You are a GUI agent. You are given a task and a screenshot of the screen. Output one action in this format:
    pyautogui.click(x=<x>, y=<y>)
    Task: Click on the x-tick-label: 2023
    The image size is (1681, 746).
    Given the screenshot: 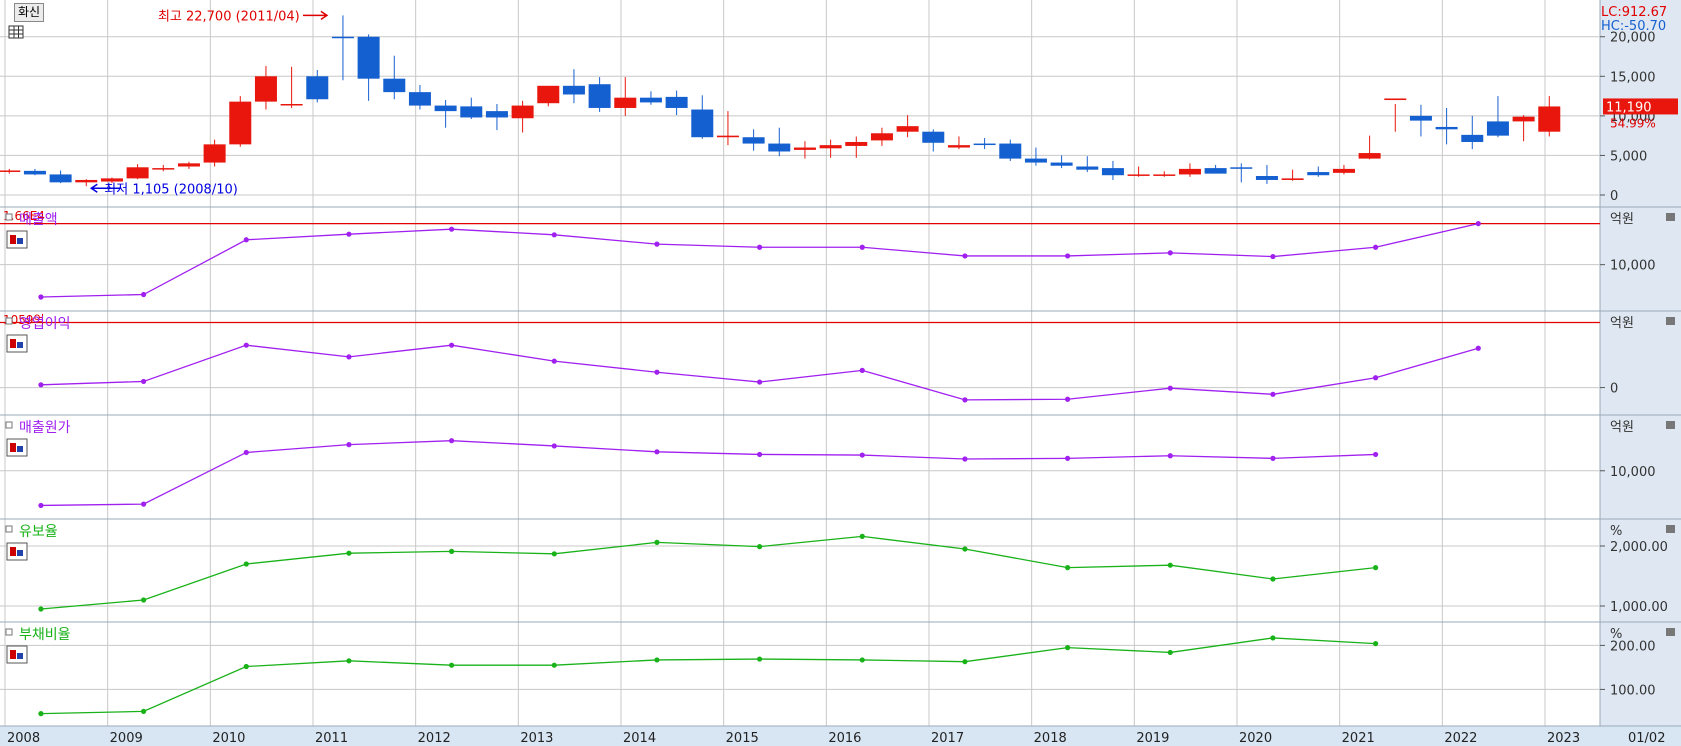 What is the action you would take?
    pyautogui.click(x=1563, y=738)
    